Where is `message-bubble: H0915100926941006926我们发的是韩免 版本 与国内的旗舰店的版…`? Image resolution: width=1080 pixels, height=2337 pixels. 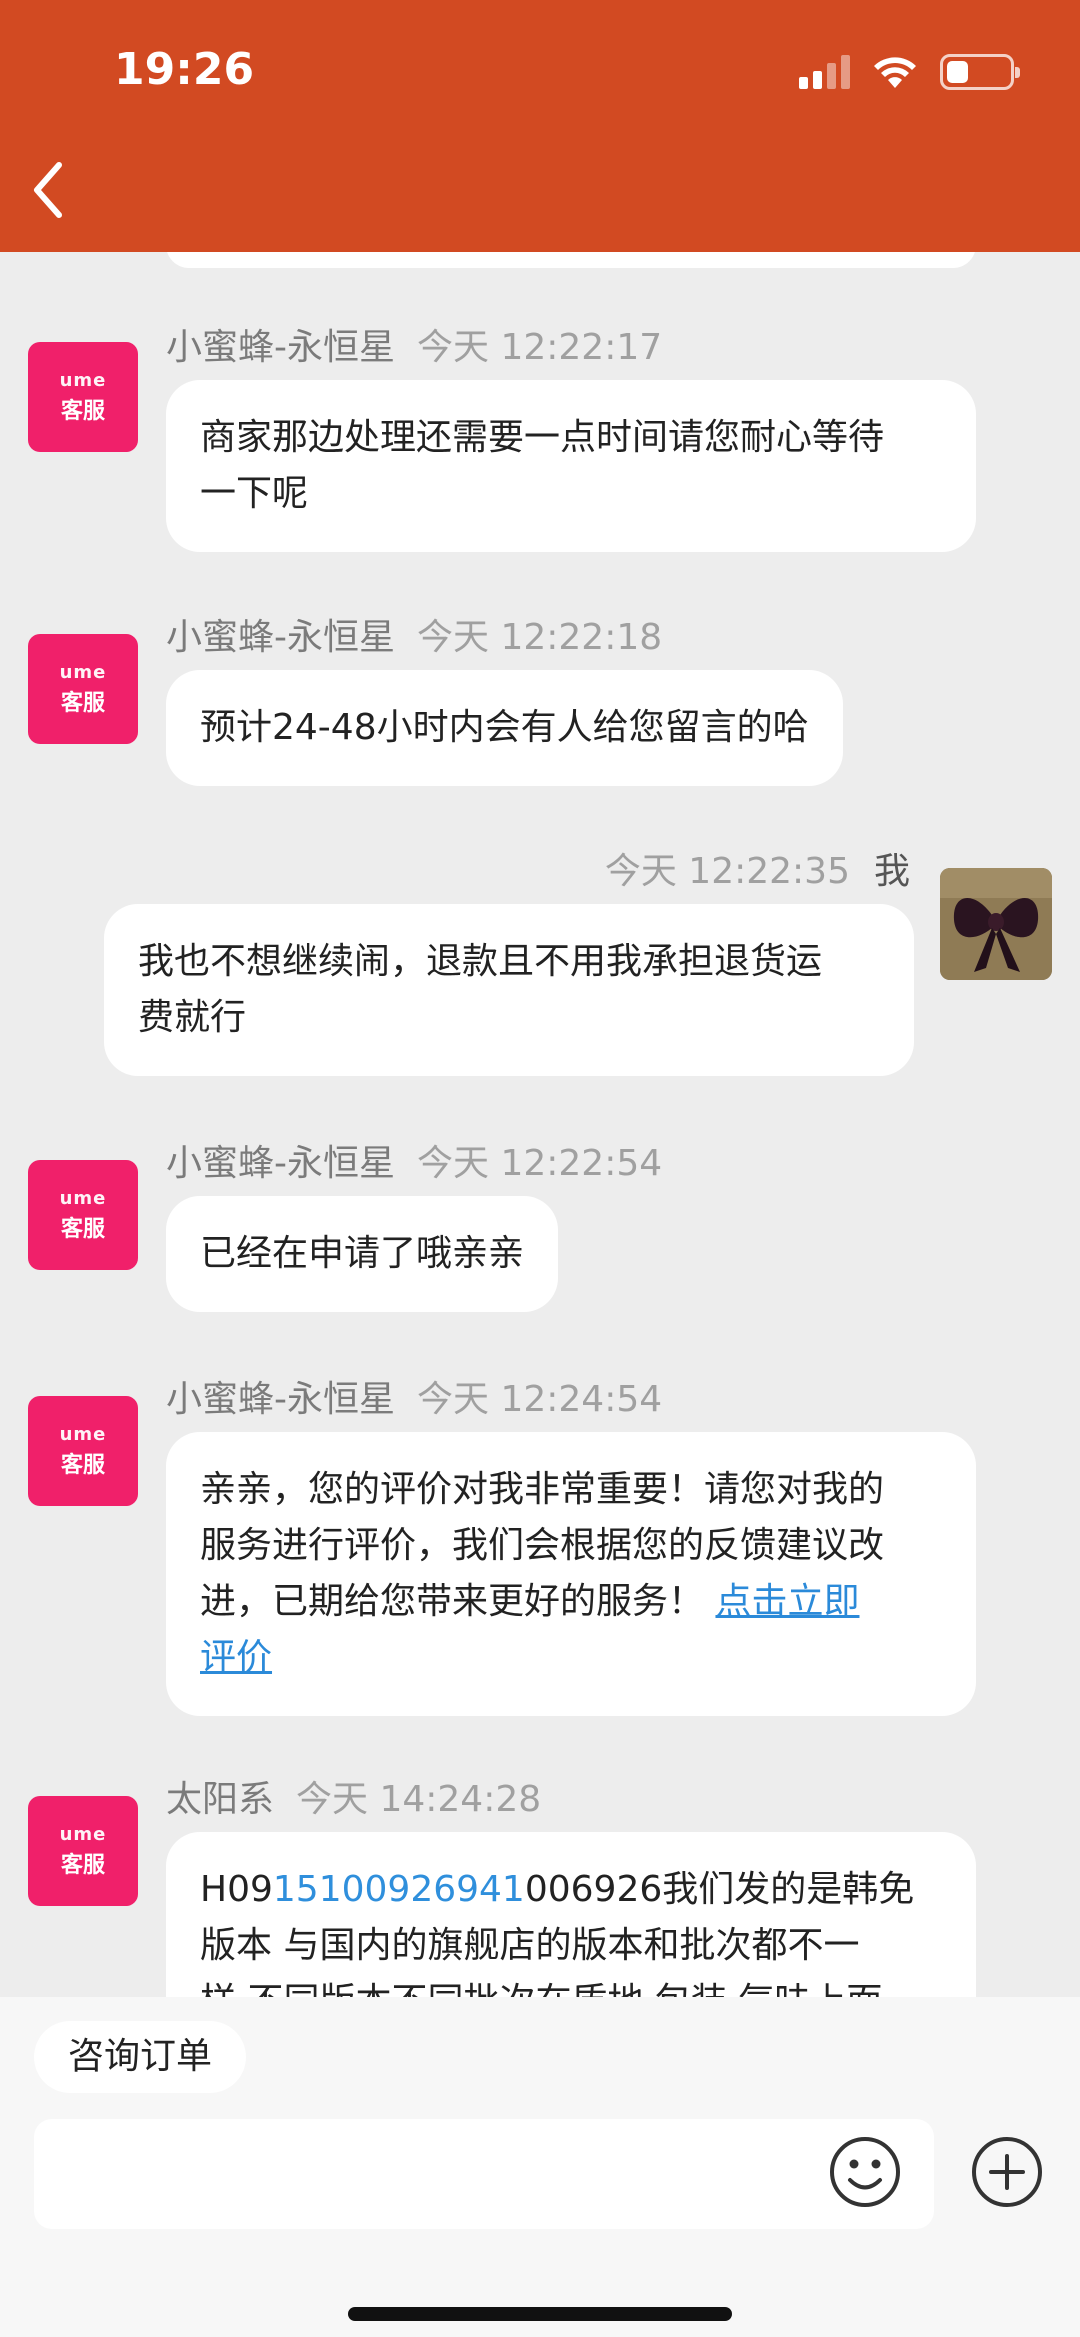
message-bubble: H0915100926941006926我们发的是韩免 版本 与国内的旗舰店的版… is located at coordinates (571, 1914).